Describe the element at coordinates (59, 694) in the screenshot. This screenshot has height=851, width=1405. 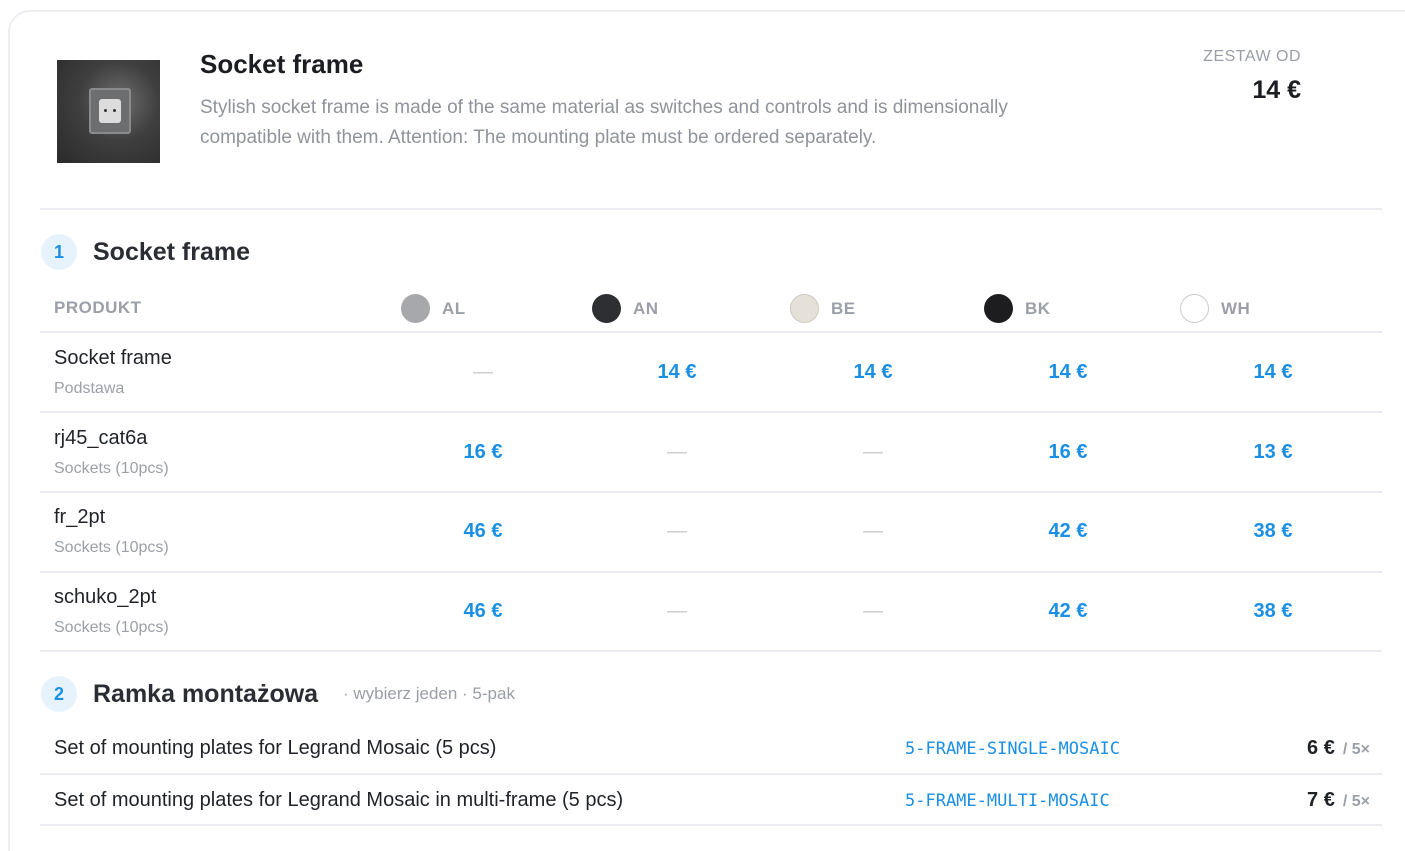
I see `section-number-badge: 2` at that location.